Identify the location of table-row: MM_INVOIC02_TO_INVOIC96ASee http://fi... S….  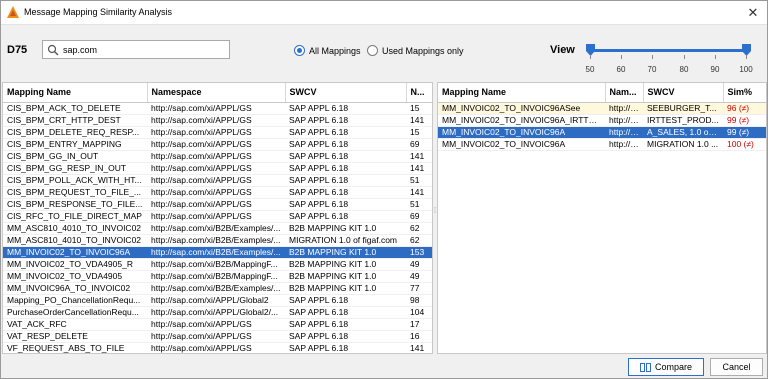
(602, 108).